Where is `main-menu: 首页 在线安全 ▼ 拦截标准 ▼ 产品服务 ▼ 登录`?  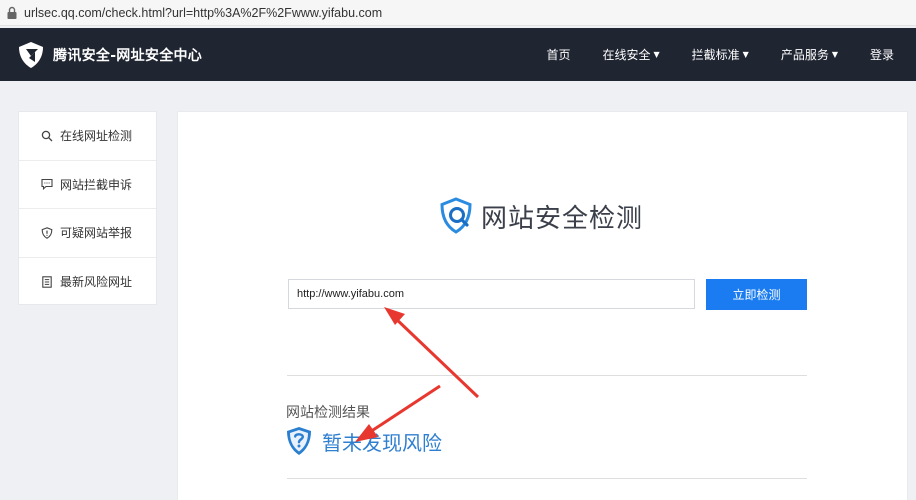
main-menu: 首页 在线安全 ▼ 拦截标准 ▼ 产品服务 ▼ 登录 is located at coordinates (704, 54).